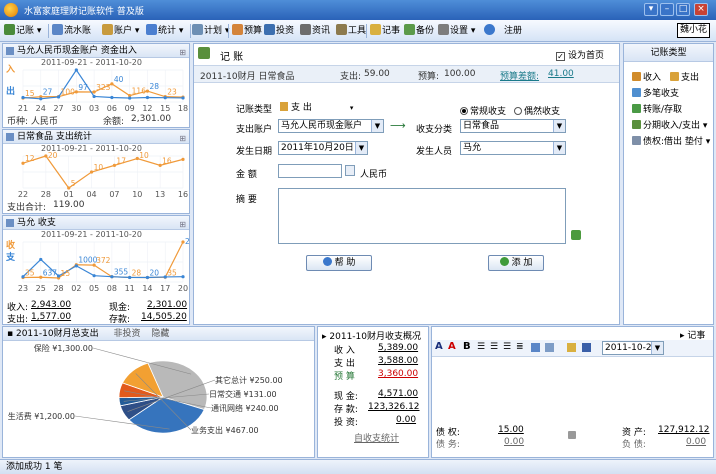 Image resolution: width=716 pixels, height=474 pixels. Describe the element at coordinates (53, 334) in the screenshot. I see `tab-expense: ▪ 2011-10财月总支出` at that location.